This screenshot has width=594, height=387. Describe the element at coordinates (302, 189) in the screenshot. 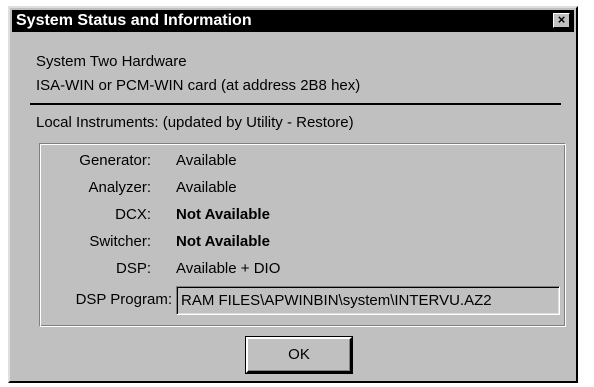

I see `instrument-row-analyzer: Analyzer: Available` at that location.